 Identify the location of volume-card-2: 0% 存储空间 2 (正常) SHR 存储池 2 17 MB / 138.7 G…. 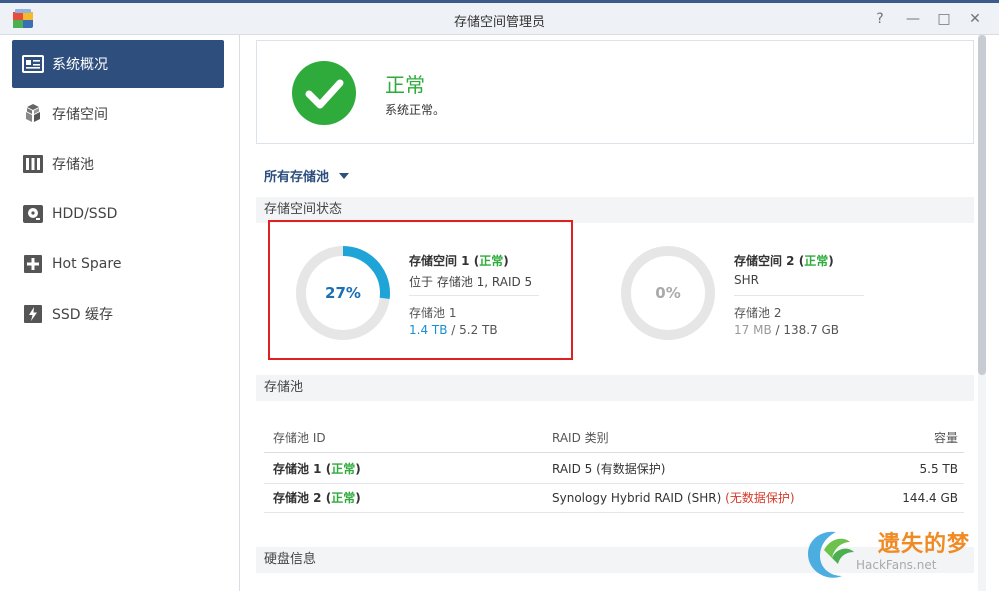
(731, 292).